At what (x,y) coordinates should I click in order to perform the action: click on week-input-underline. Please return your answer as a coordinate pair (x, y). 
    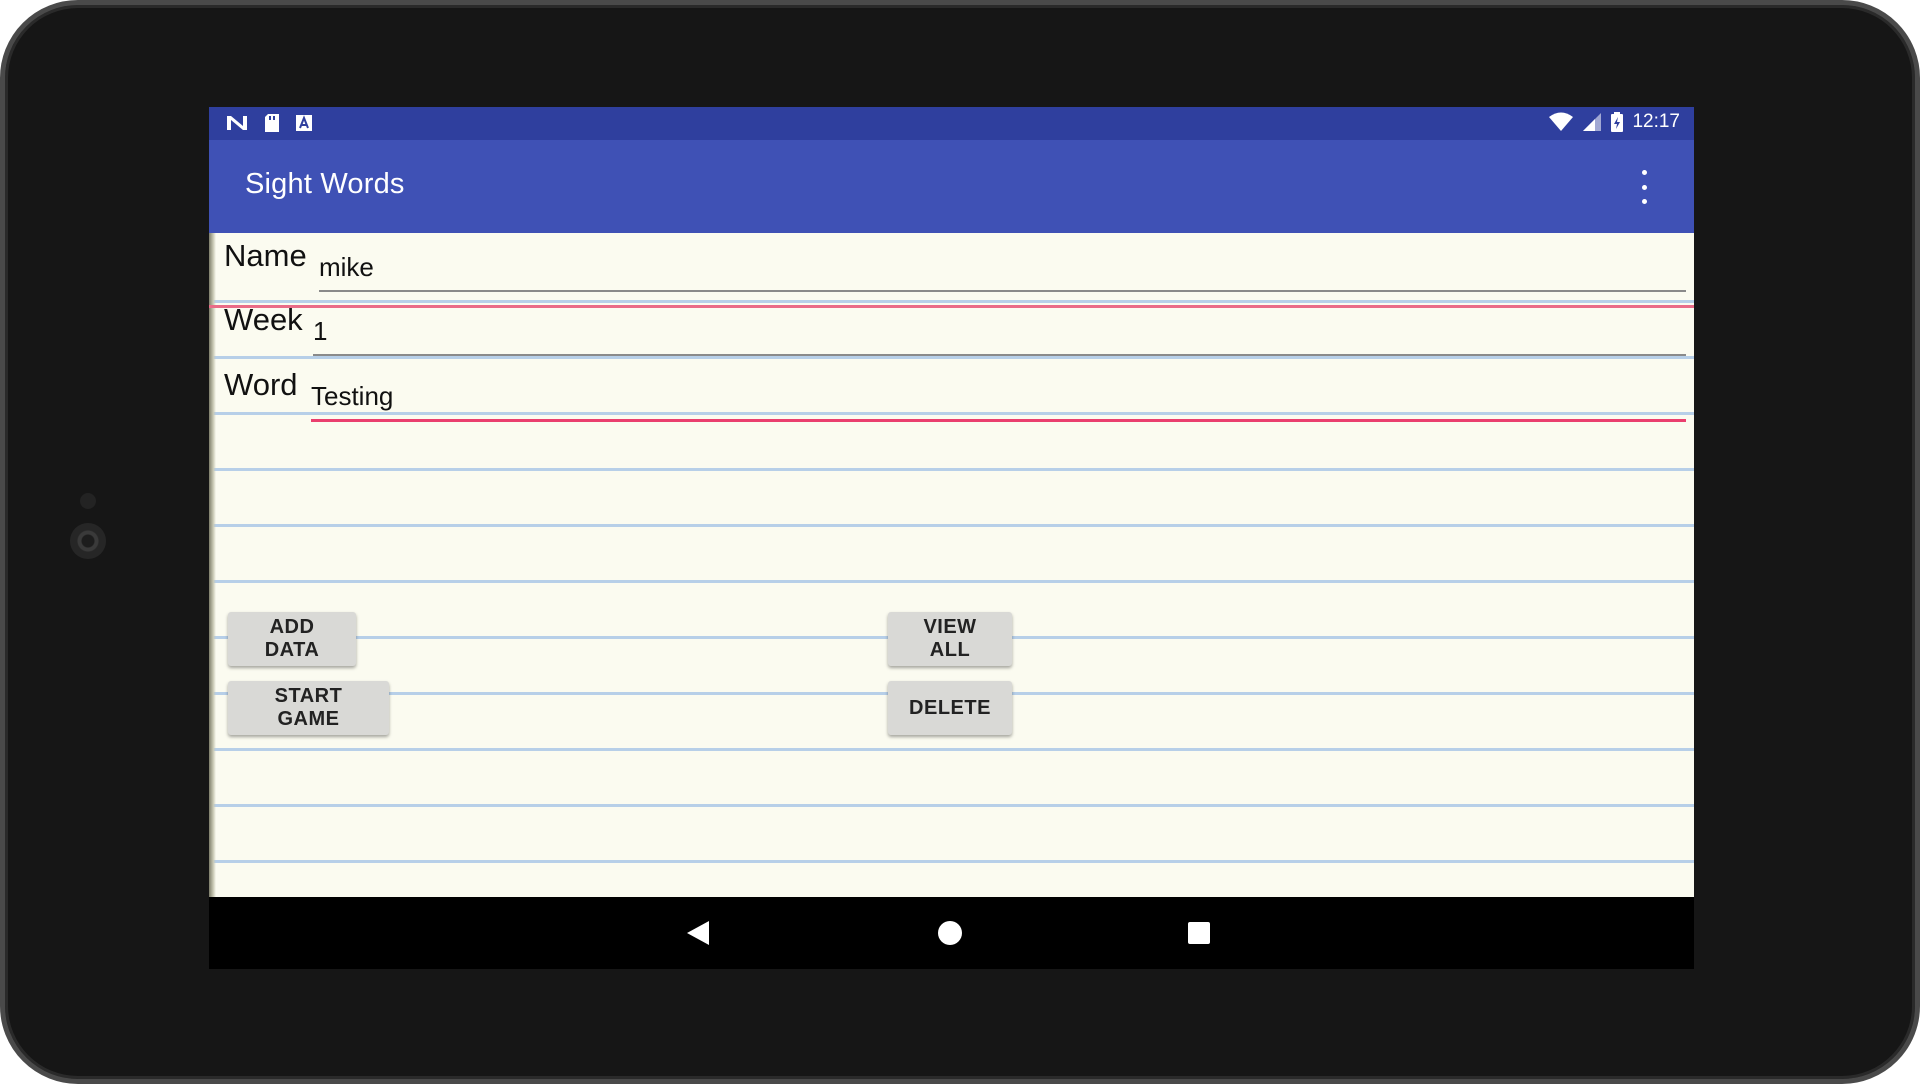
    Looking at the image, I should click on (999, 355).